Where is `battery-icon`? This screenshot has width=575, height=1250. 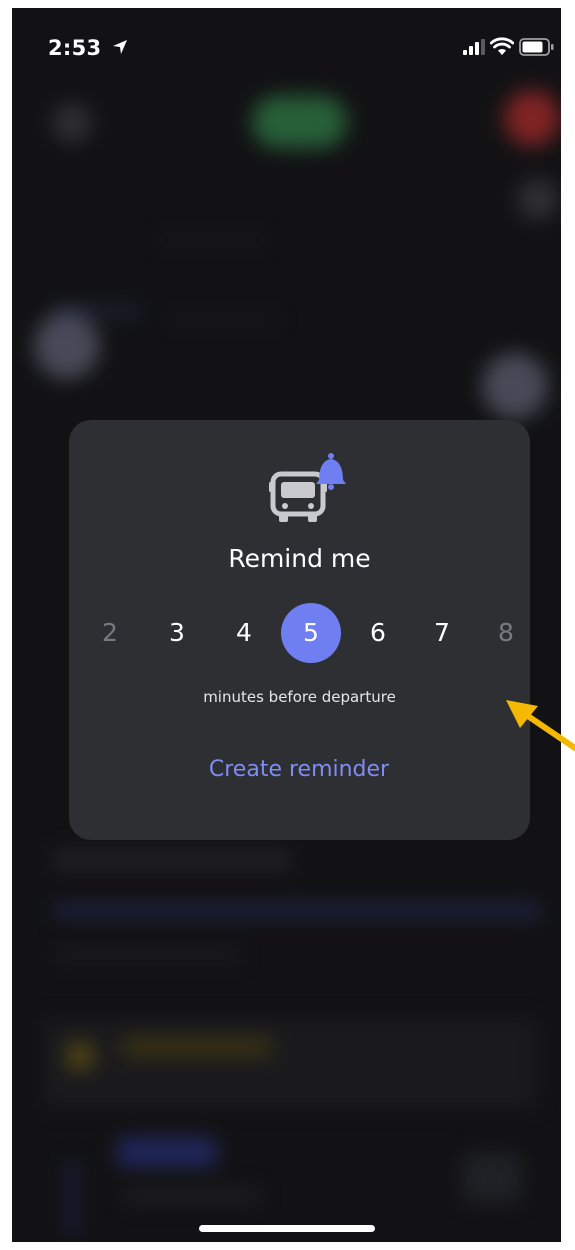 battery-icon is located at coordinates (536, 47).